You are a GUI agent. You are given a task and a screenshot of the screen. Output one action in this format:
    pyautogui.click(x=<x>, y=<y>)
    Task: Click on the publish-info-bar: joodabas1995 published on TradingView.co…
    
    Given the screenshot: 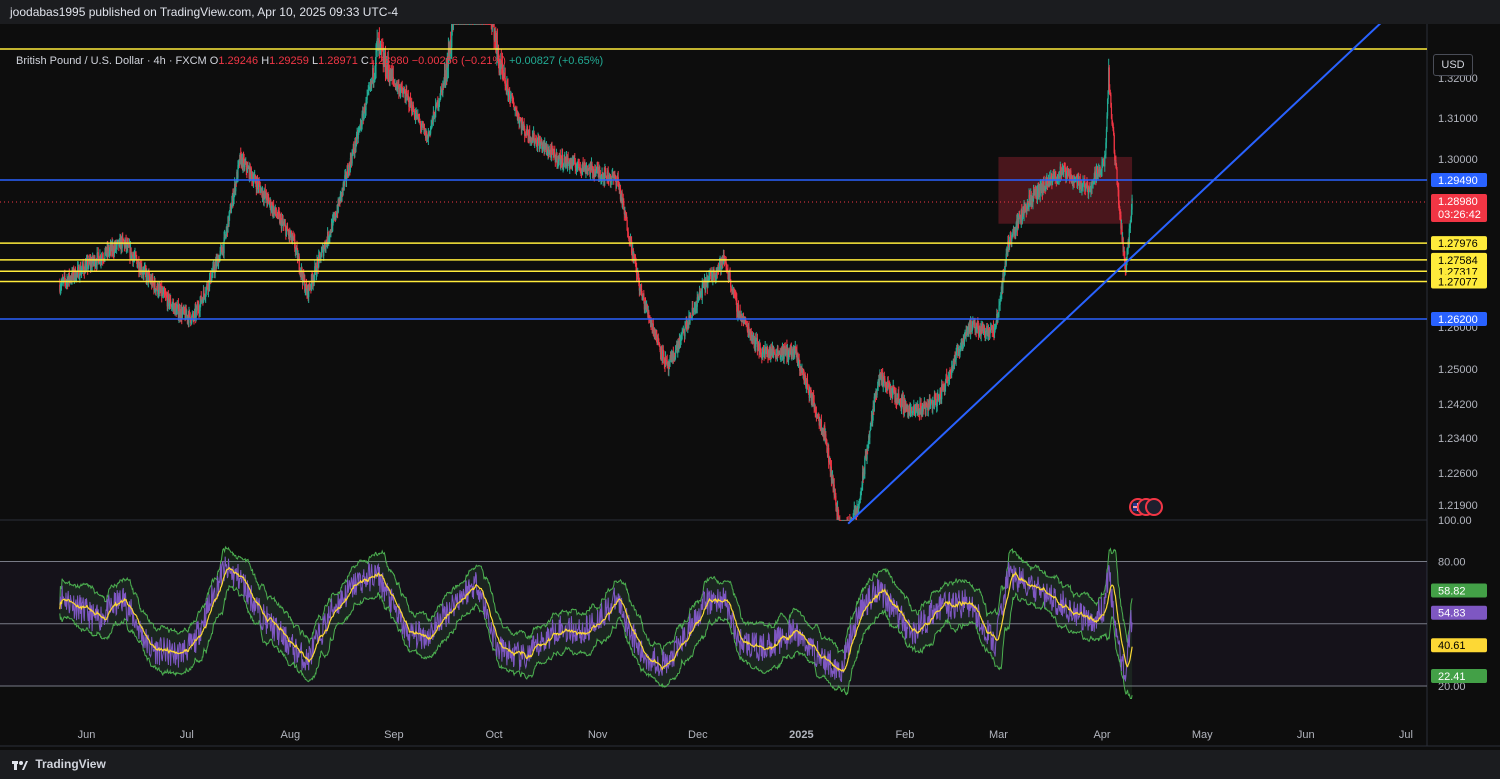 What is the action you would take?
    pyautogui.click(x=750, y=12)
    